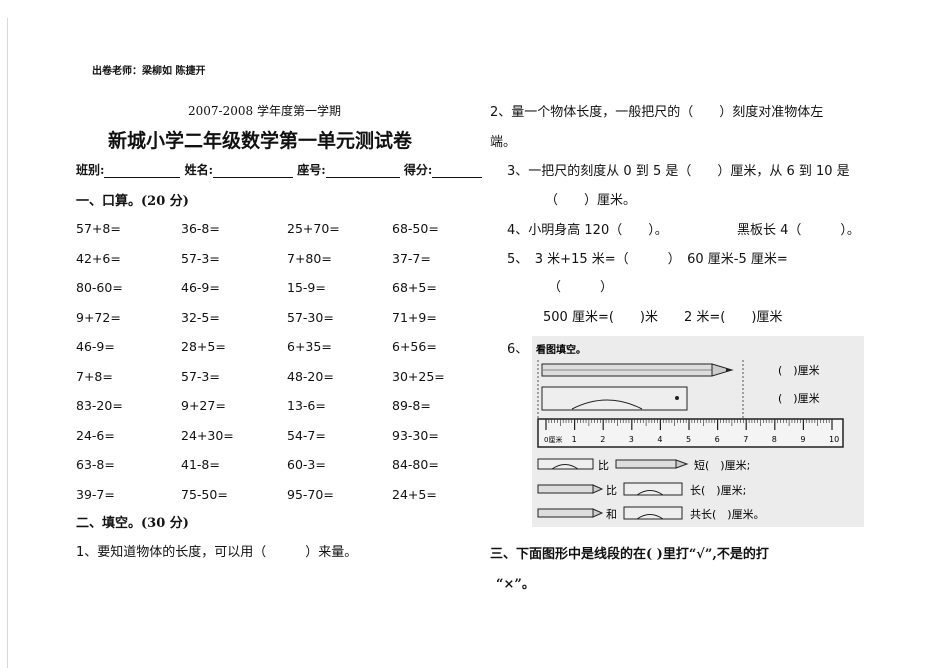 This screenshot has height=668, width=945. What do you see at coordinates (98, 317) in the screenshot?
I see `arith-problem: 9+72=` at bounding box center [98, 317].